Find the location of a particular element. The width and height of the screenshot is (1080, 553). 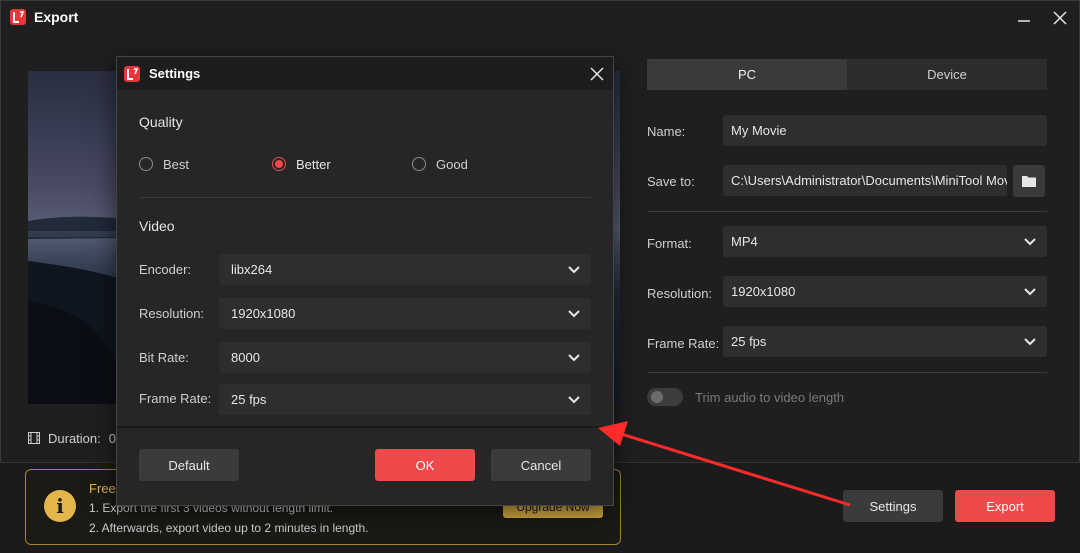

radio-better is located at coordinates (279, 164).